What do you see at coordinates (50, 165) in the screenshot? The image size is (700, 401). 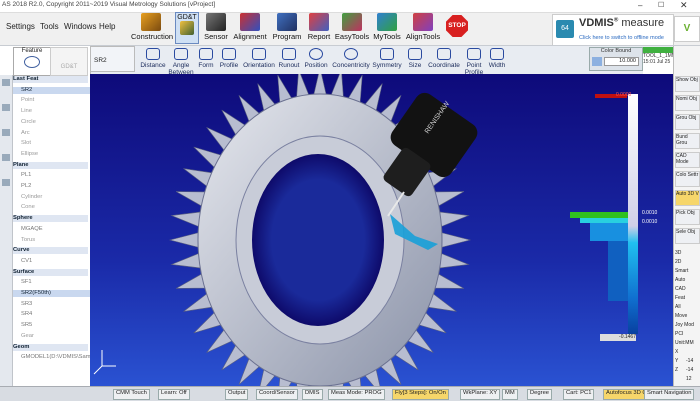 I see `tree-item: Plane` at bounding box center [50, 165].